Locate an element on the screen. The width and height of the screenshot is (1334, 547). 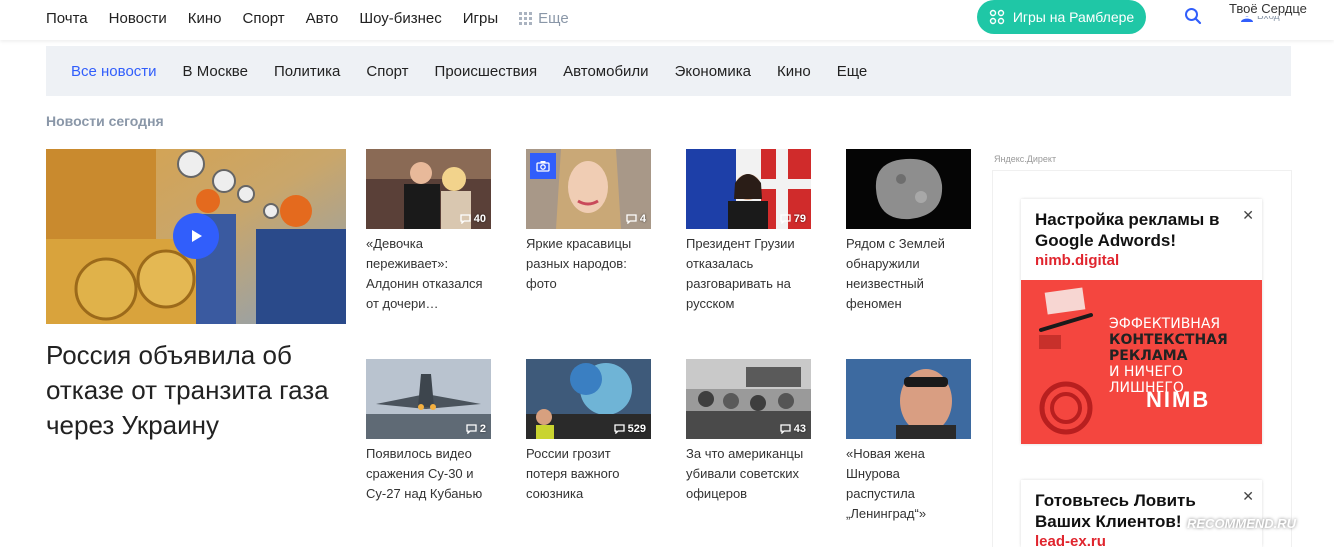
category-cinema: Кино is located at coordinates (794, 71).